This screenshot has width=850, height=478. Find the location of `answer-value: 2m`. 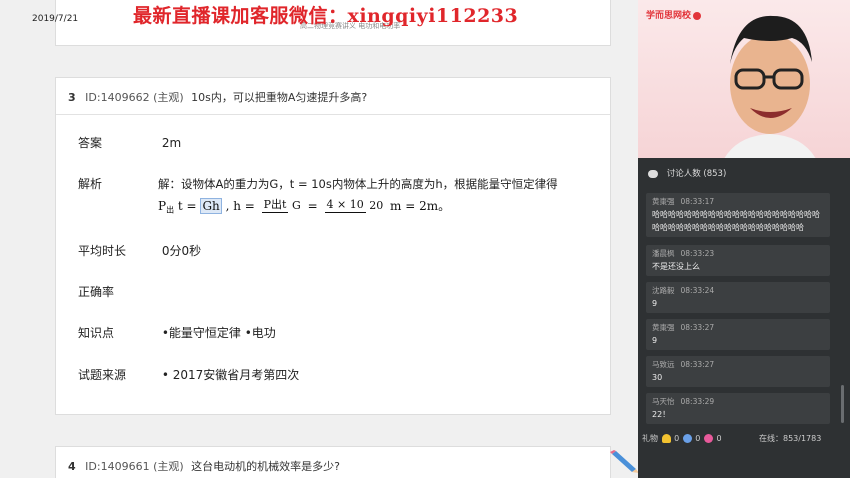

answer-value: 2m is located at coordinates (171, 143).